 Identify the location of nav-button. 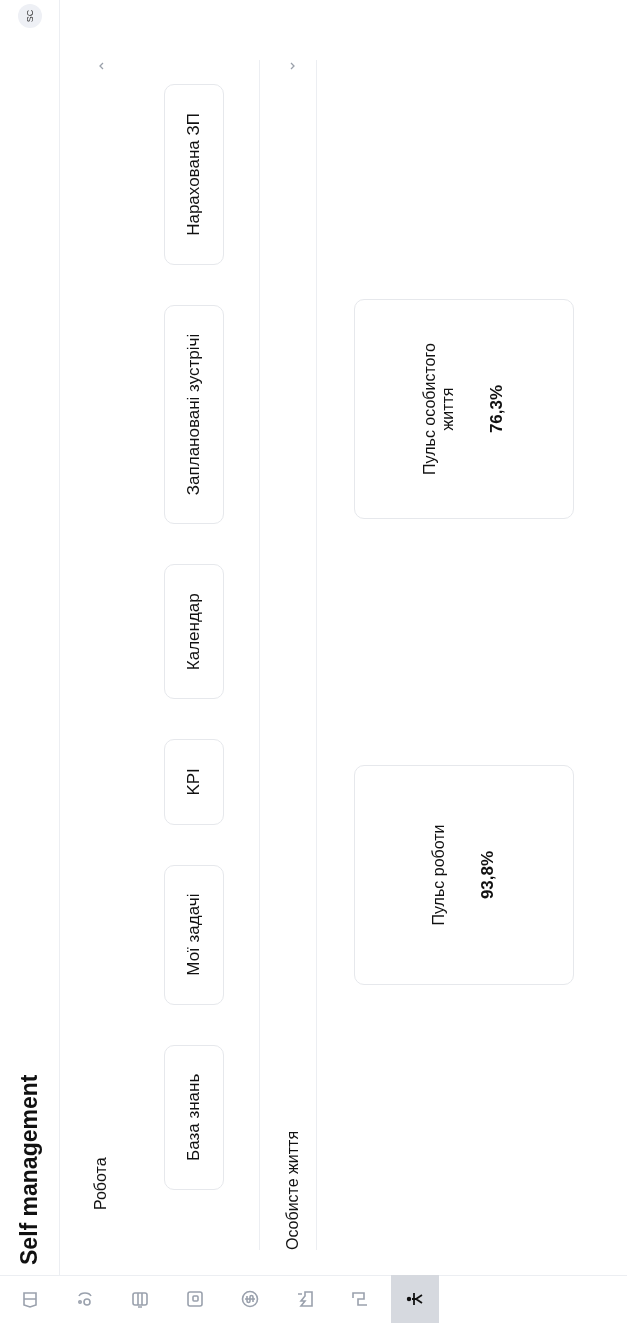
(415, 1299).